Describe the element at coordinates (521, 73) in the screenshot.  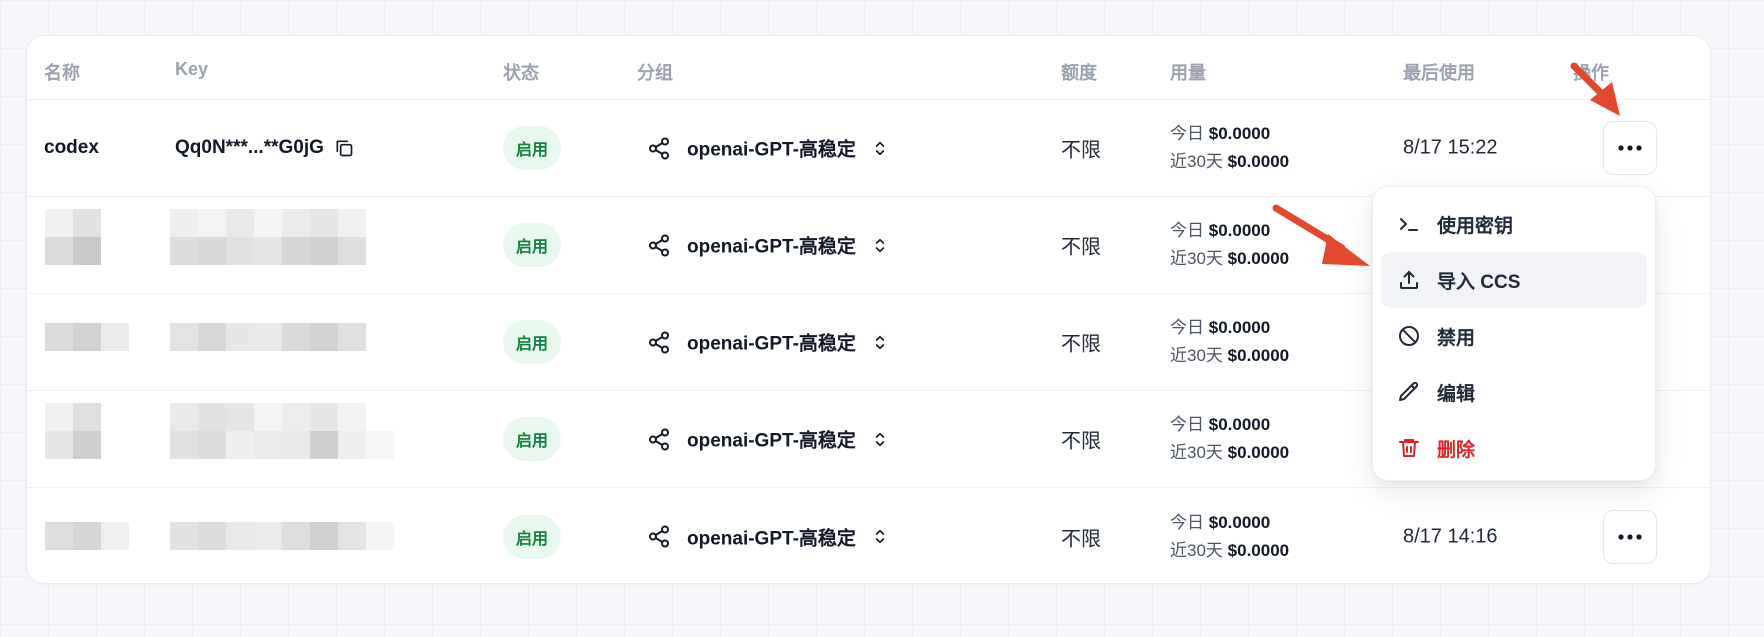
I see `header-status: 状态` at that location.